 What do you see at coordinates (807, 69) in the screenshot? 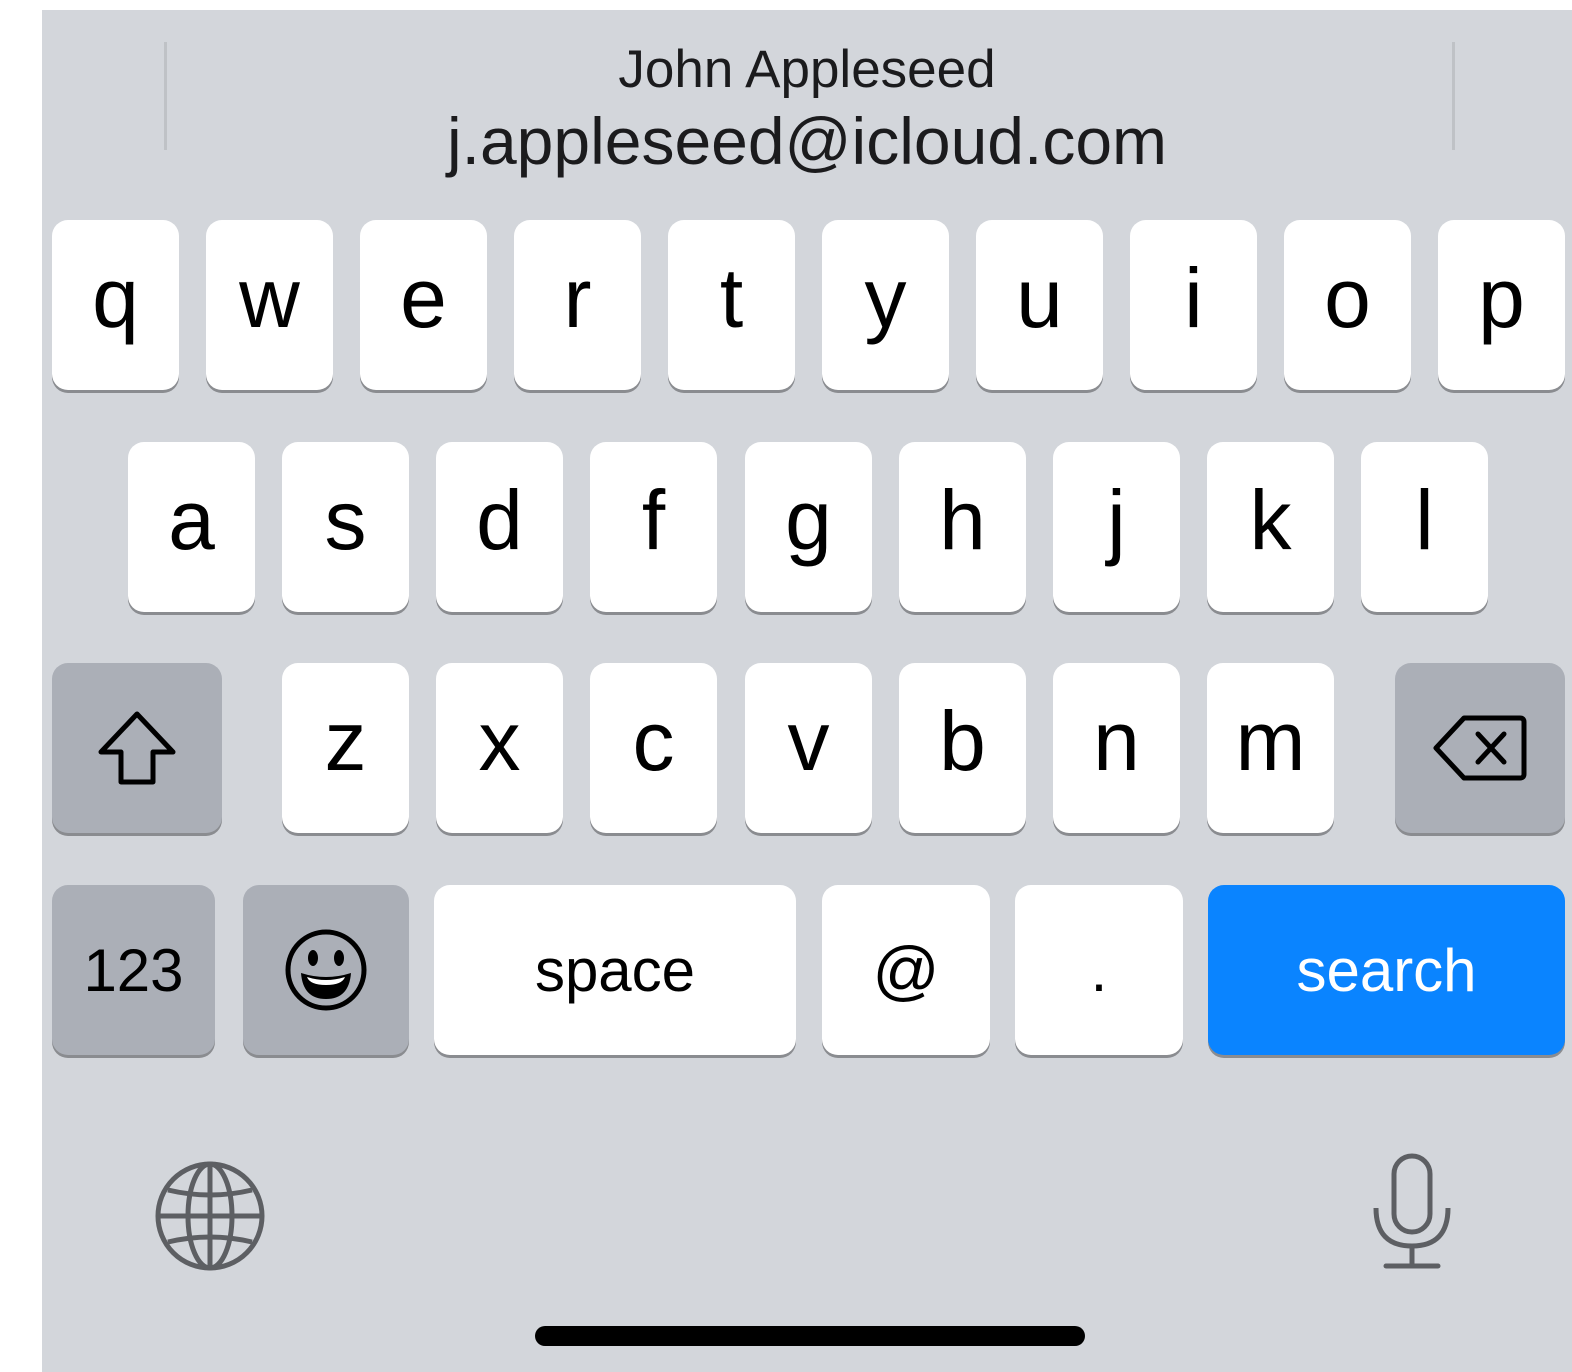
I see `suggestion-contact-name: John Appleseed` at bounding box center [807, 69].